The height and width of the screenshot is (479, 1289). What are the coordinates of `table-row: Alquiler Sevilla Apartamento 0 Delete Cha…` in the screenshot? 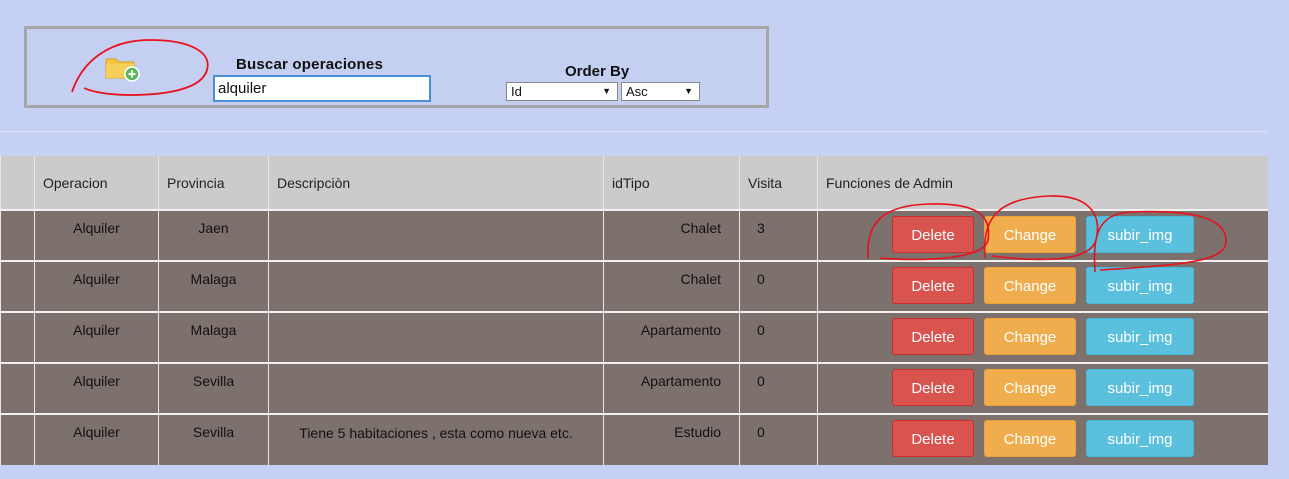 It's located at (634, 388).